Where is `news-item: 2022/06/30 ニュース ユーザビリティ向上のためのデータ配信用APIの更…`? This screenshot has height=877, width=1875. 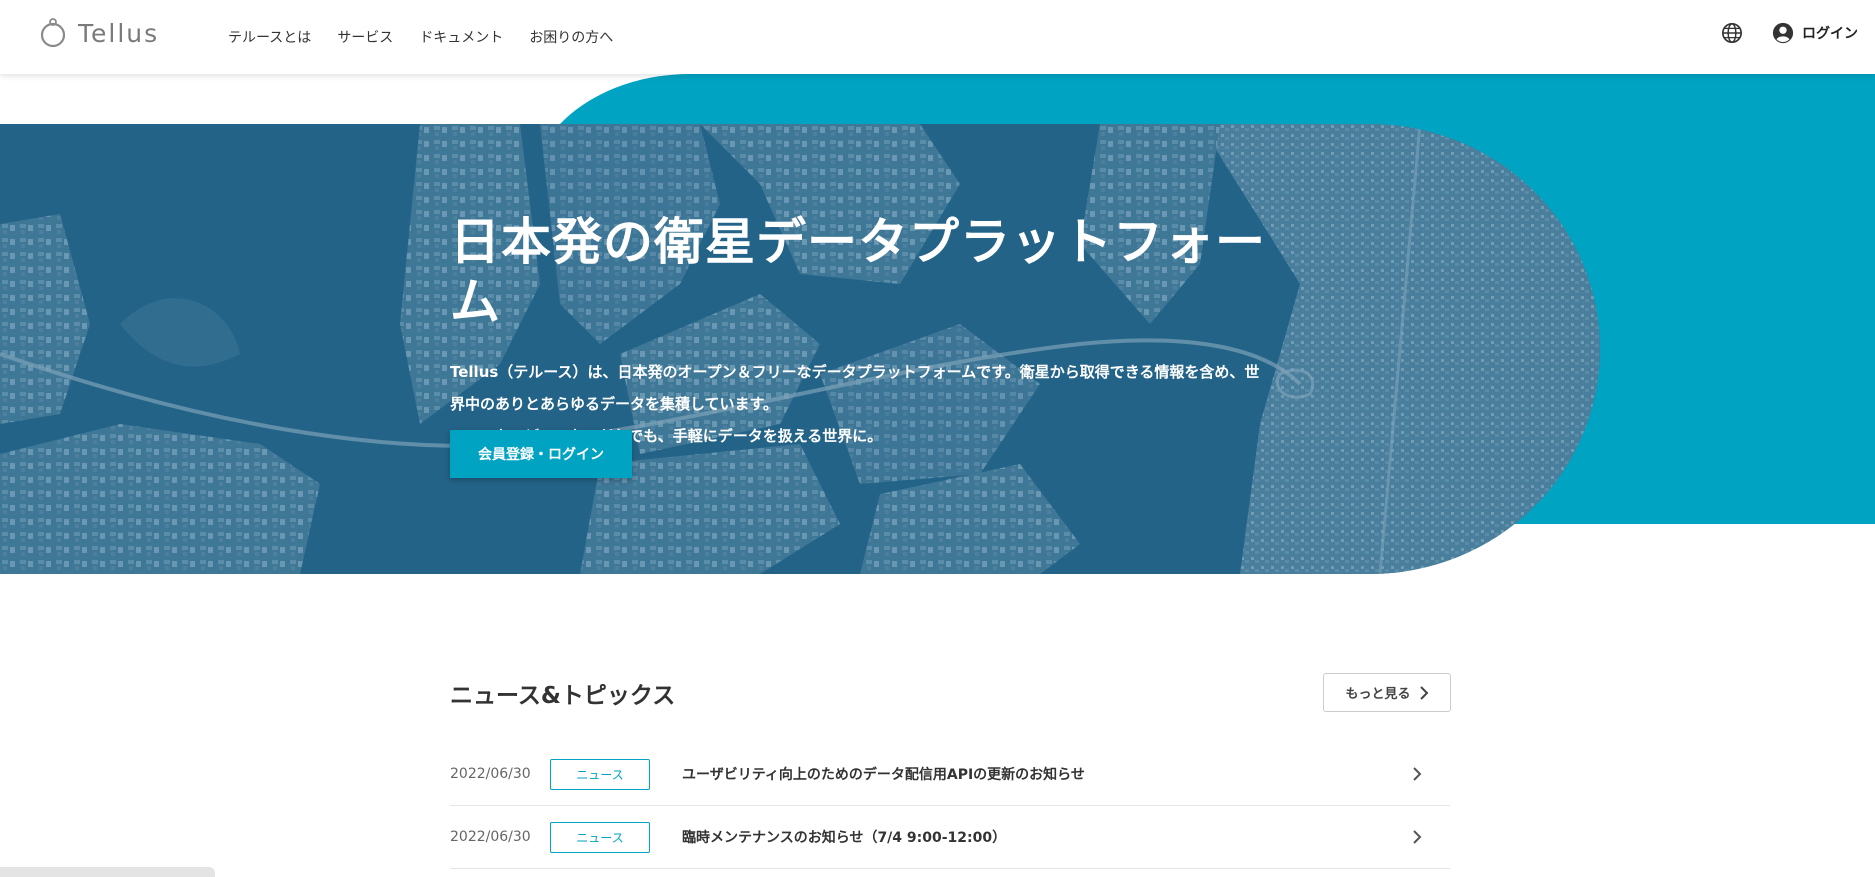
news-item: 2022/06/30 ニュース ユーザビリティ向上のためのデータ配信用APIの更… is located at coordinates (950, 774).